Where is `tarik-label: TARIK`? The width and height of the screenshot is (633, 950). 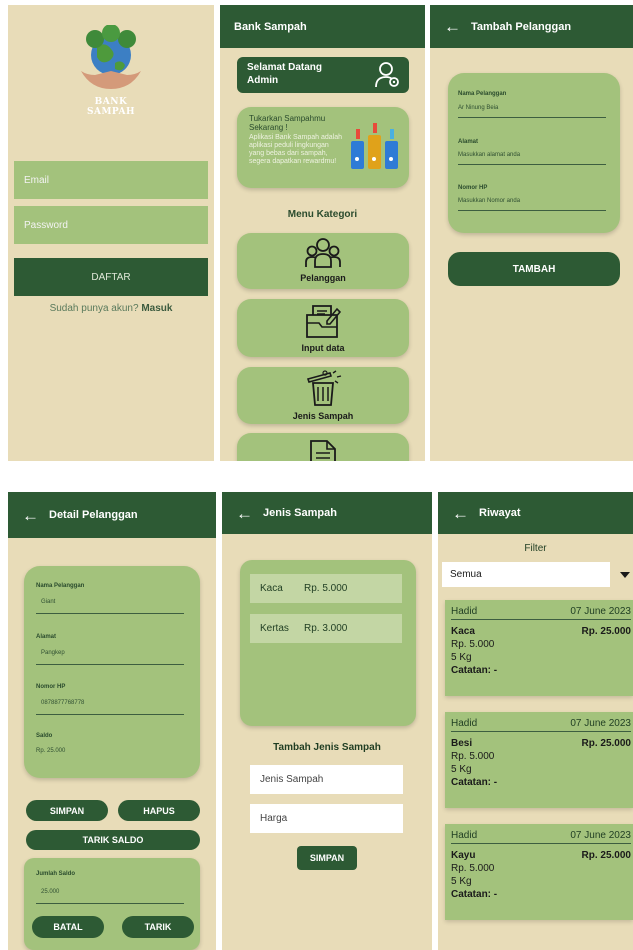 tarik-label: TARIK is located at coordinates (158, 927).